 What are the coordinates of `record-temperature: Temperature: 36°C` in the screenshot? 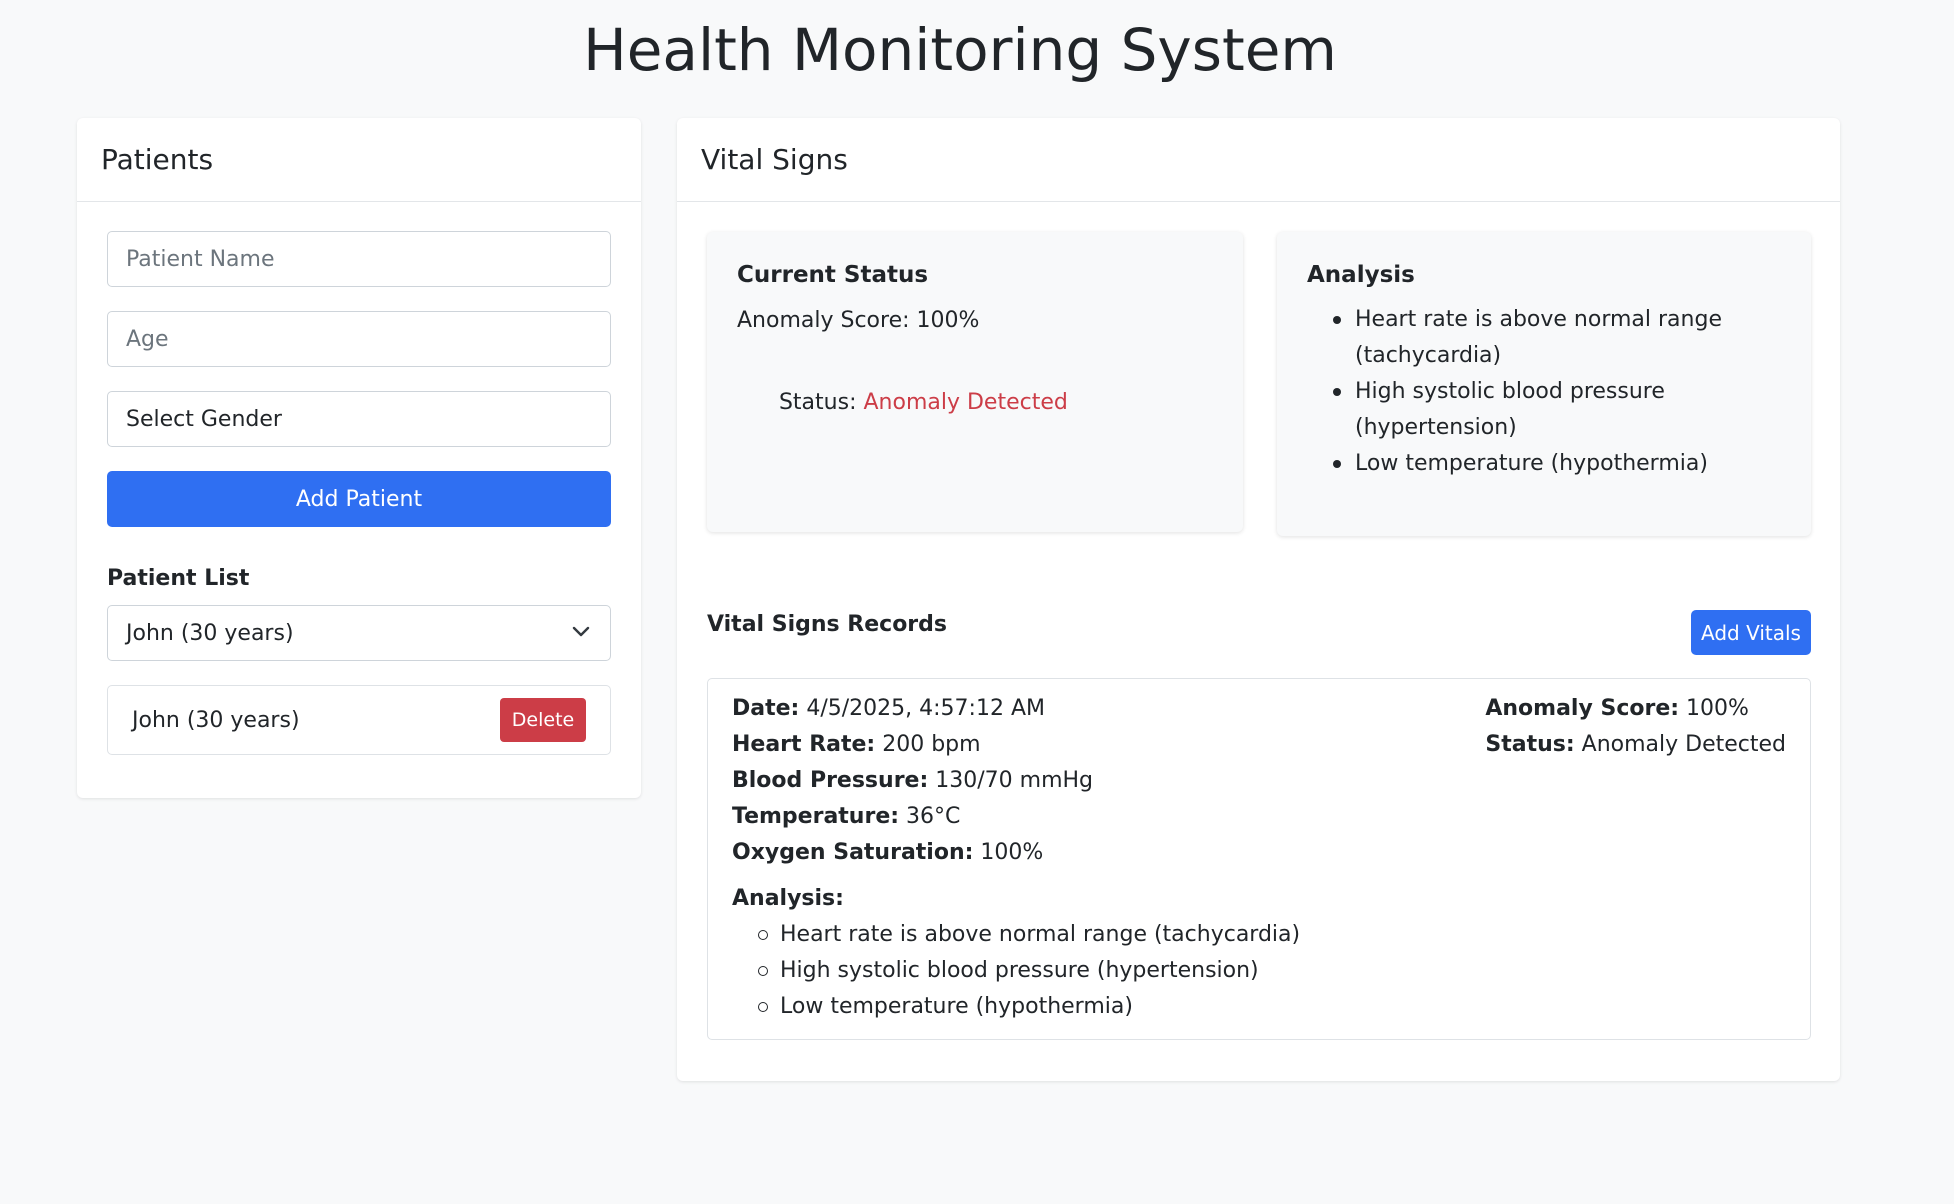 It's located at (846, 816).